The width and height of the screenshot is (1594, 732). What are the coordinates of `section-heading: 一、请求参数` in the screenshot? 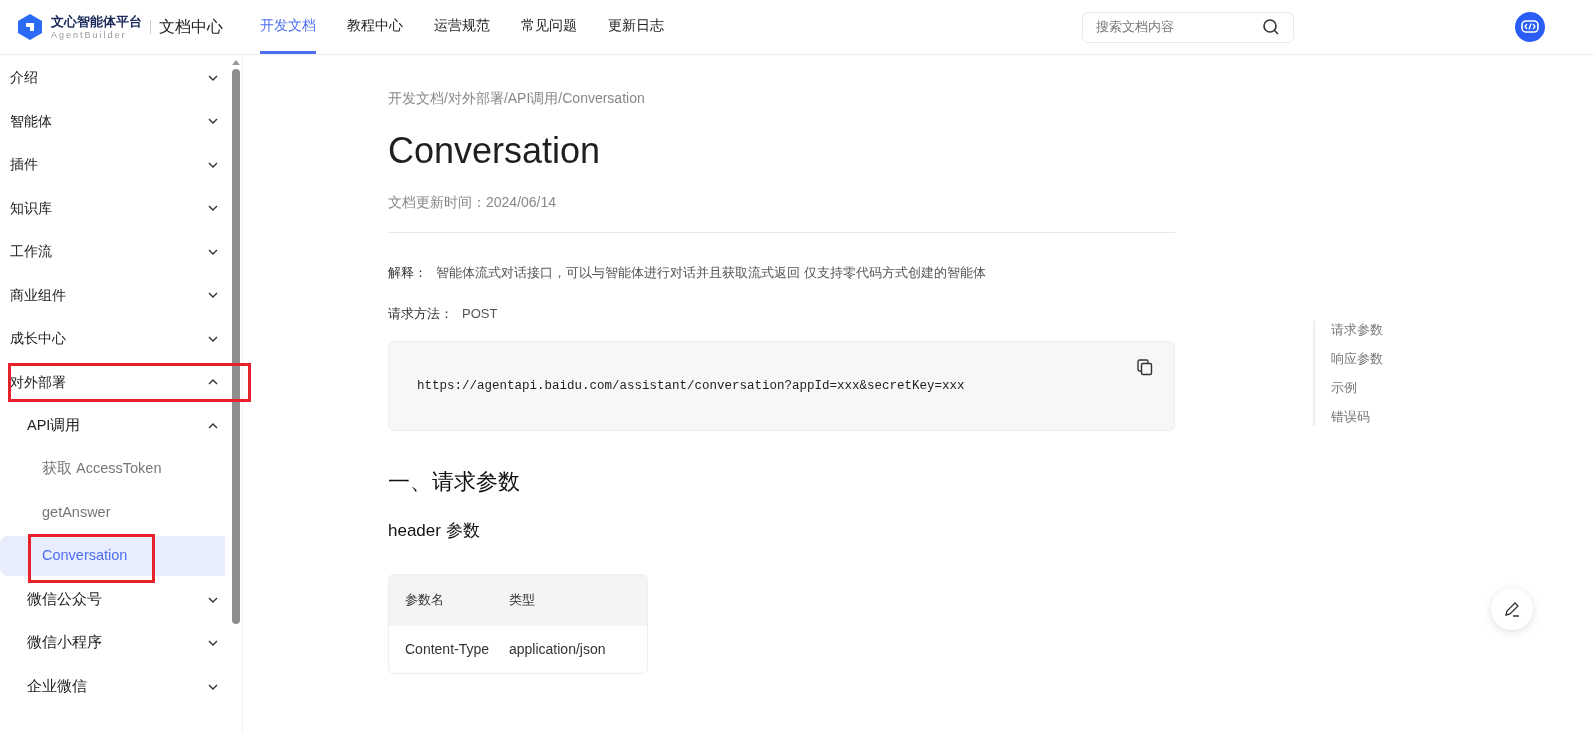 It's located at (454, 482).